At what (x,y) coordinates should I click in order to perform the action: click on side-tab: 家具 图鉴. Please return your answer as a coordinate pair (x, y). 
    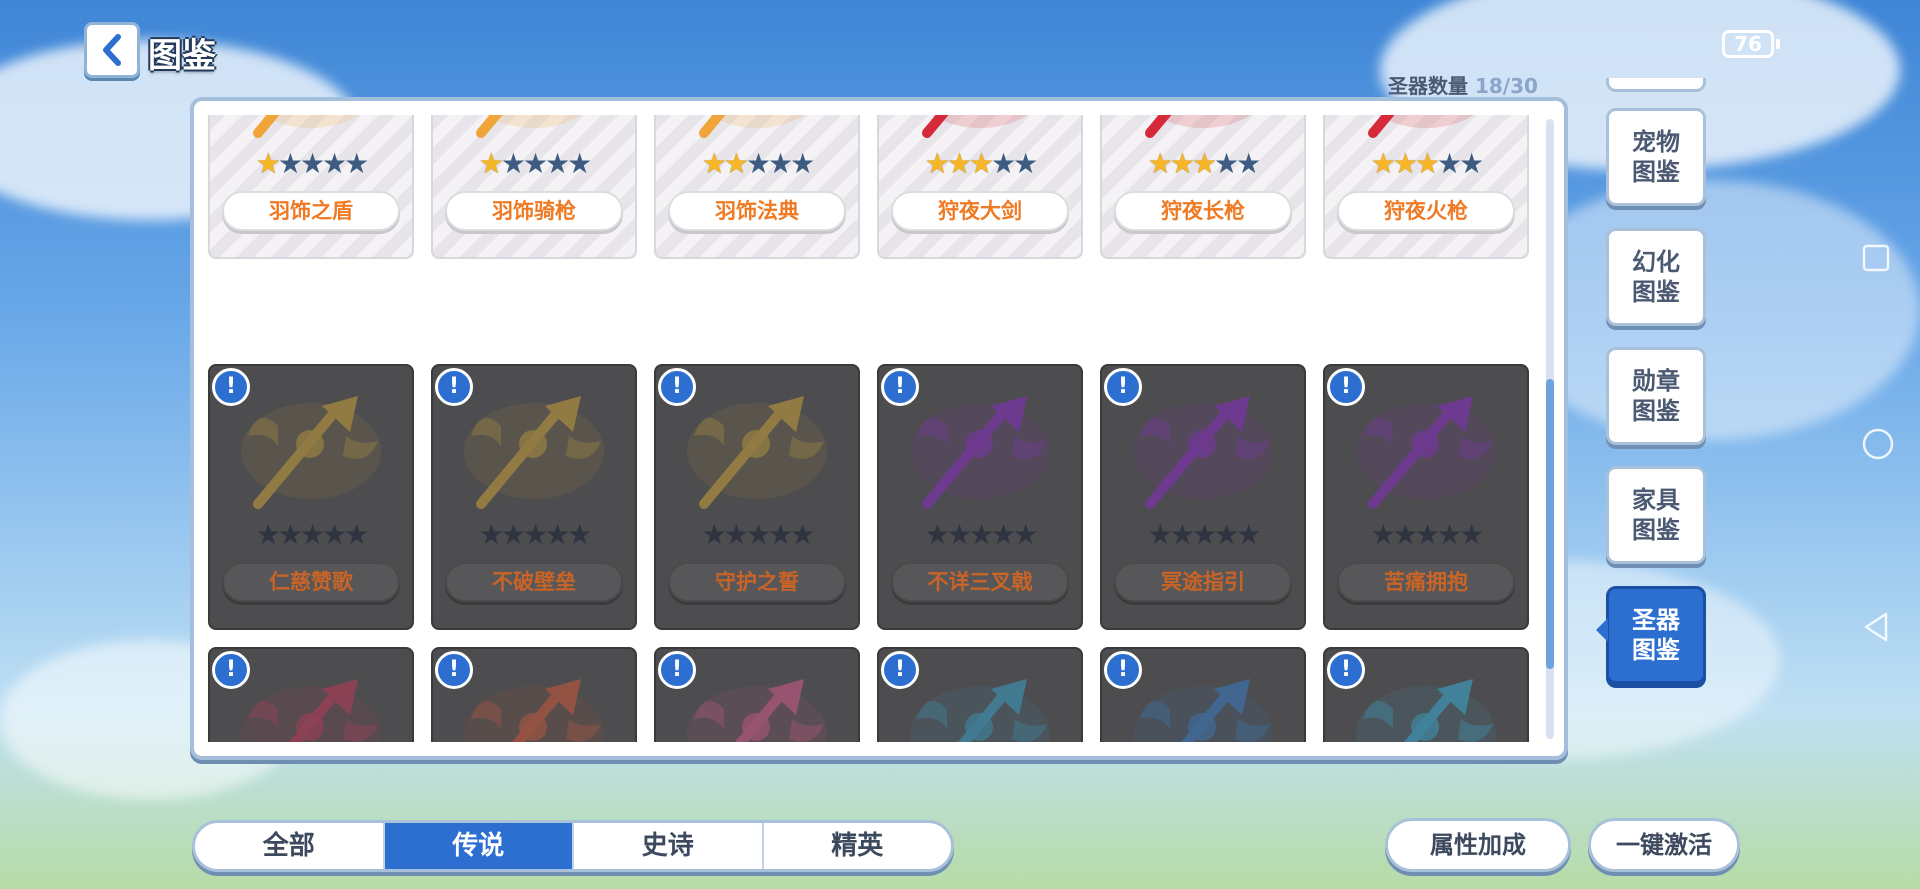
    Looking at the image, I should click on (1656, 515).